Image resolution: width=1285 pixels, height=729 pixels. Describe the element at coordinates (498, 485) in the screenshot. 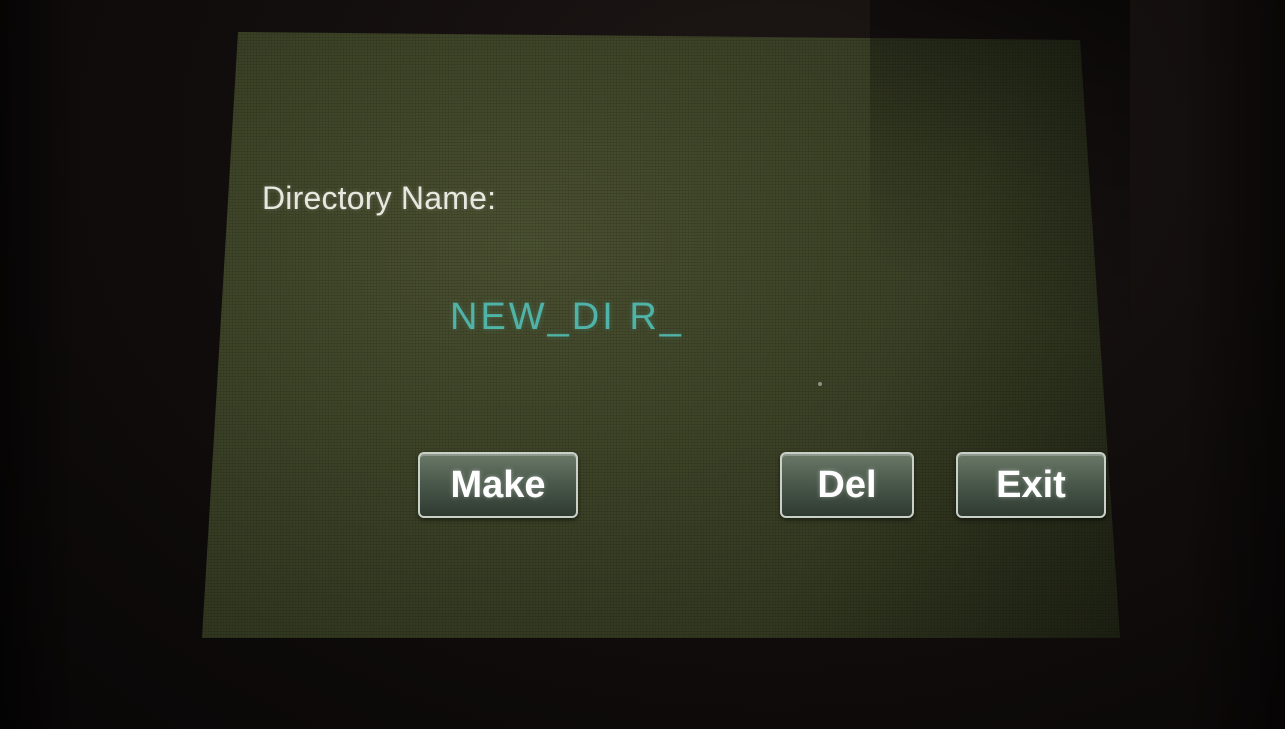

I see `make-button: Make` at that location.